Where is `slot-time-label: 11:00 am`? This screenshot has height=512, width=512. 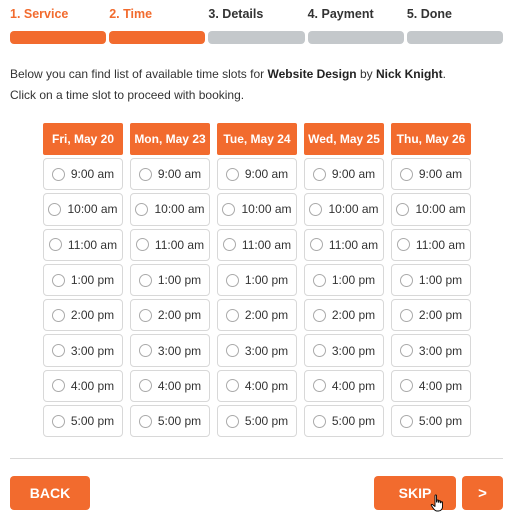 slot-time-label: 11:00 am is located at coordinates (92, 244).